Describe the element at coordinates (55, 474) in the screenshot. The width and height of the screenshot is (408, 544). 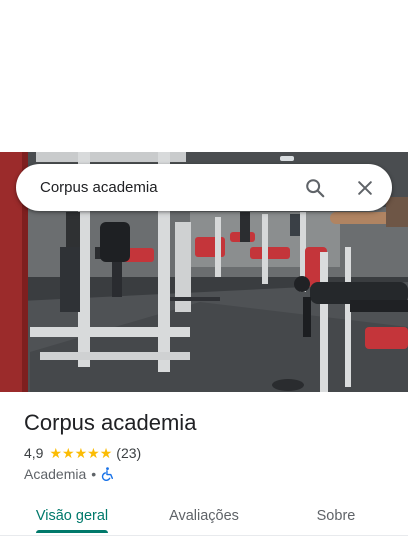
I see `place-category: Academia` at that location.